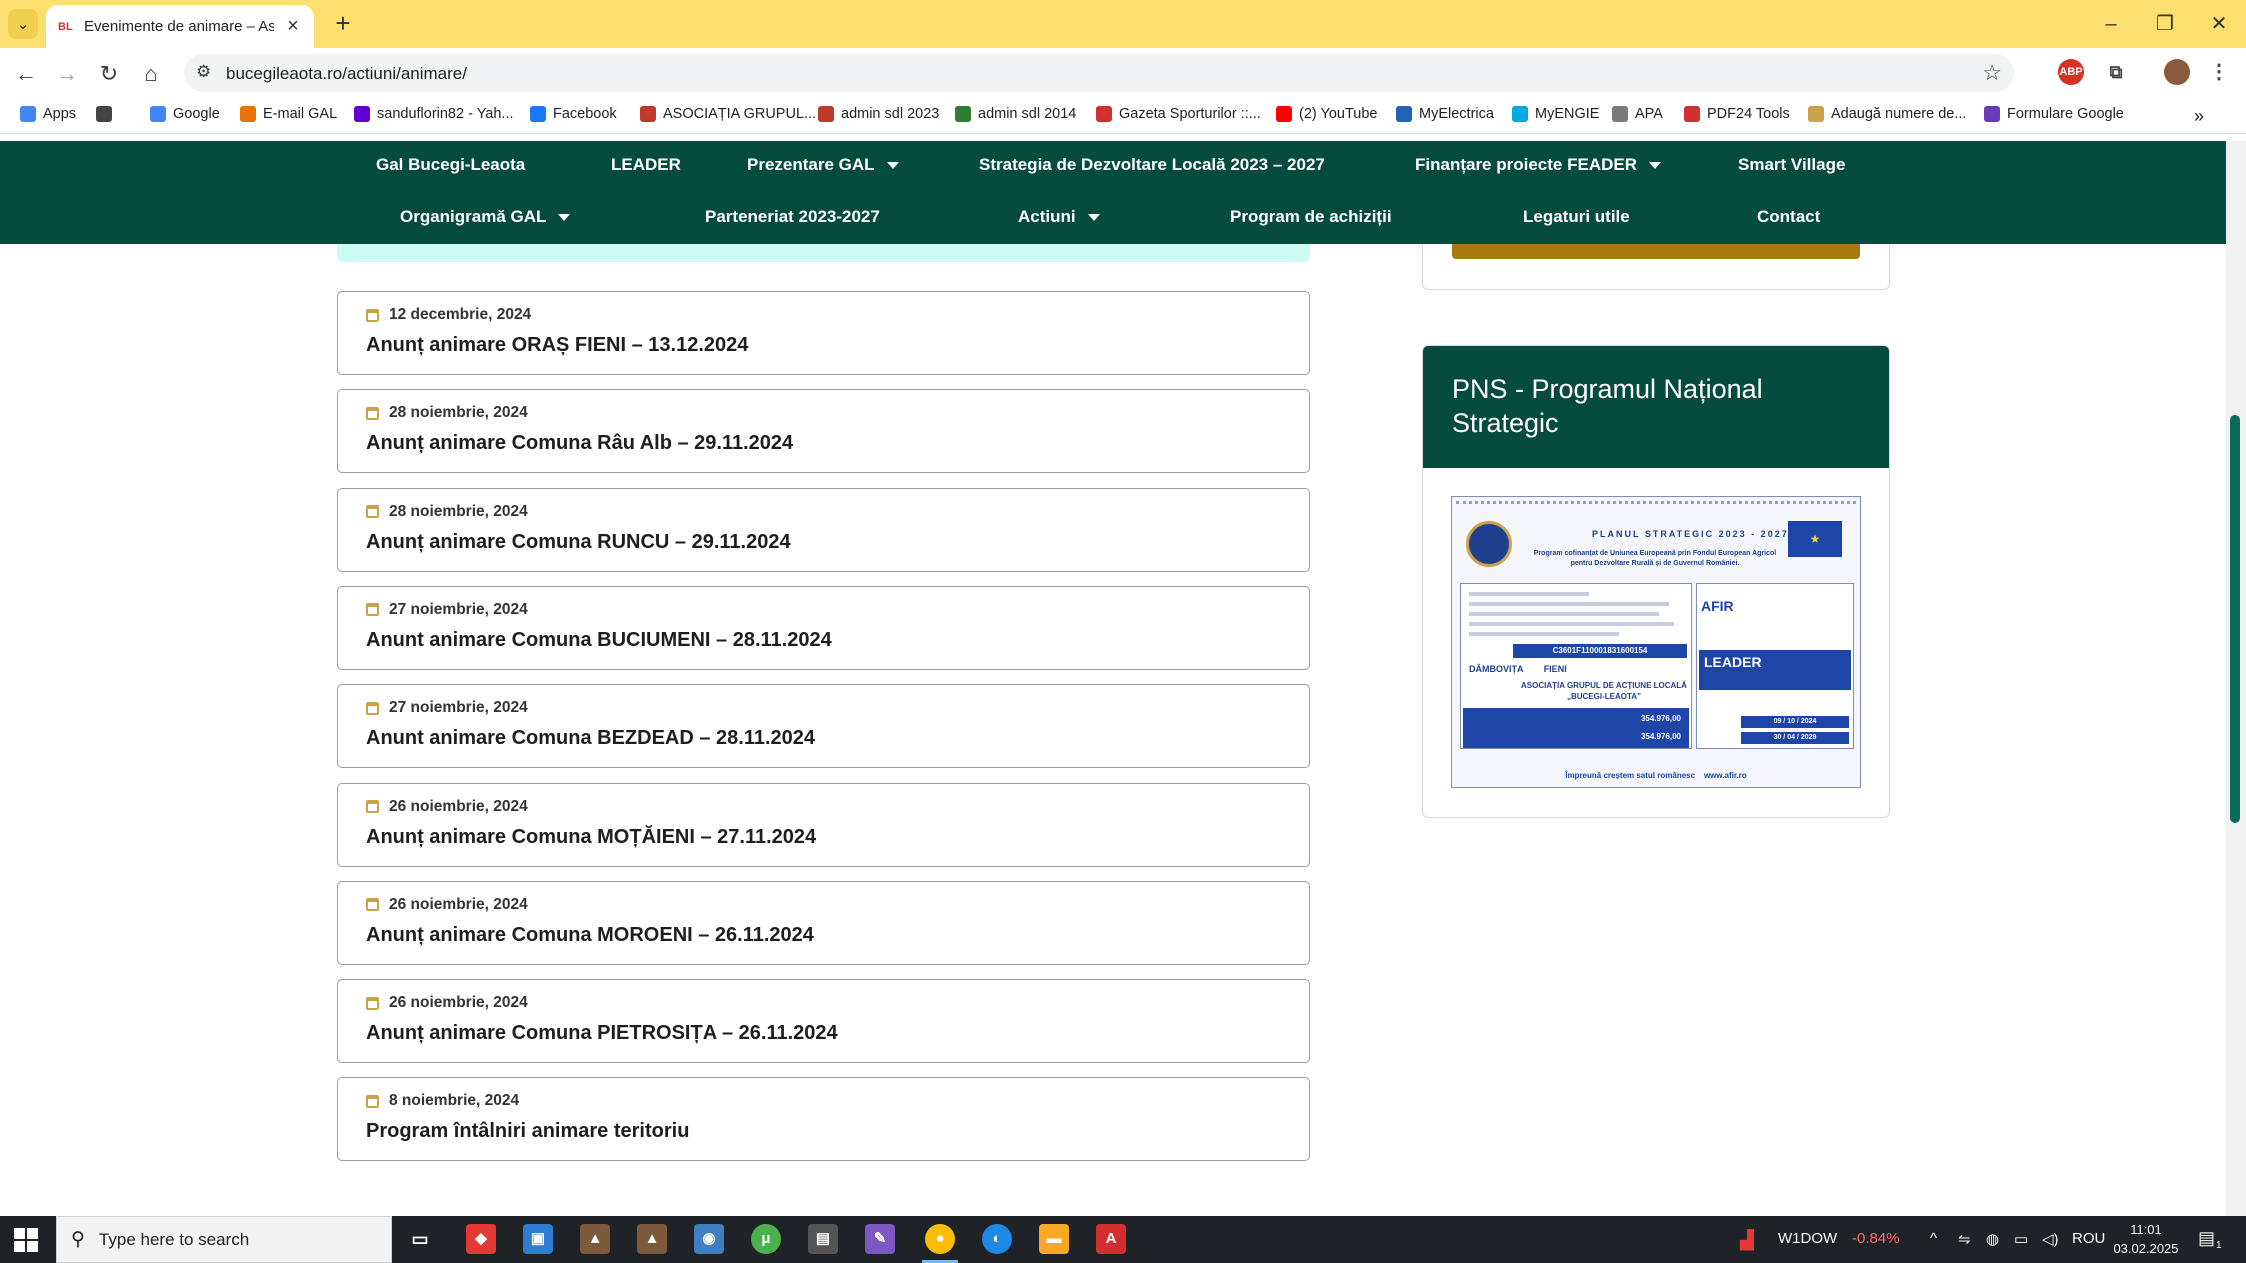 This screenshot has height=1263, width=2246. What do you see at coordinates (2206, 1238) in the screenshot?
I see `notifications-icon: ▤` at bounding box center [2206, 1238].